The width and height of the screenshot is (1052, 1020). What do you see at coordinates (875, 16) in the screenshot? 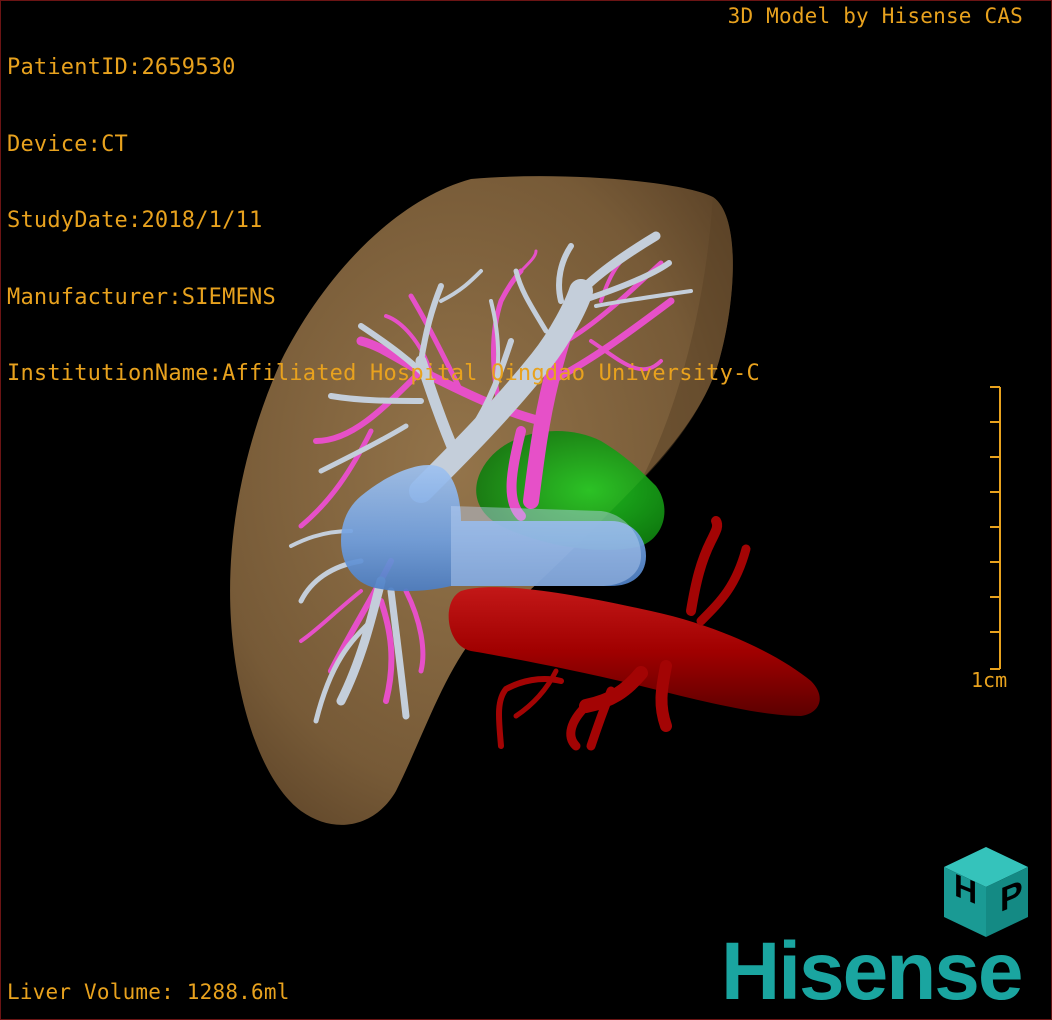
I see `model-credit-text: 3D Model by Hisense CAS` at bounding box center [875, 16].